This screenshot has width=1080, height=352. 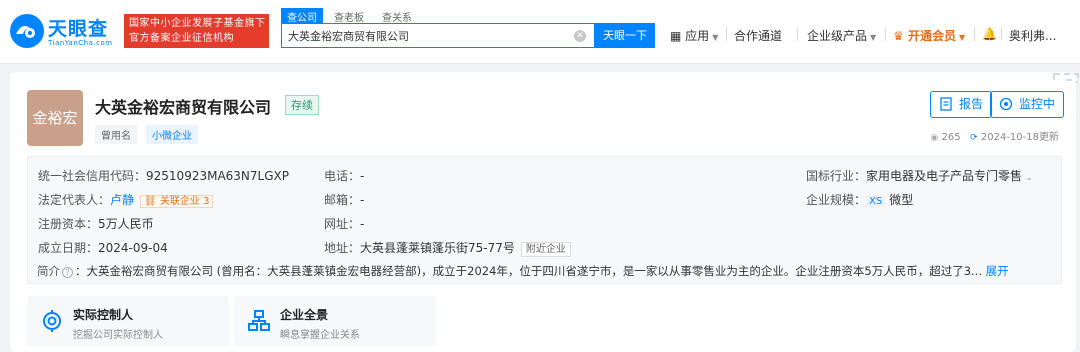 I want to click on card-subtitle: 挖掘公司实际控制人, so click(x=118, y=335).